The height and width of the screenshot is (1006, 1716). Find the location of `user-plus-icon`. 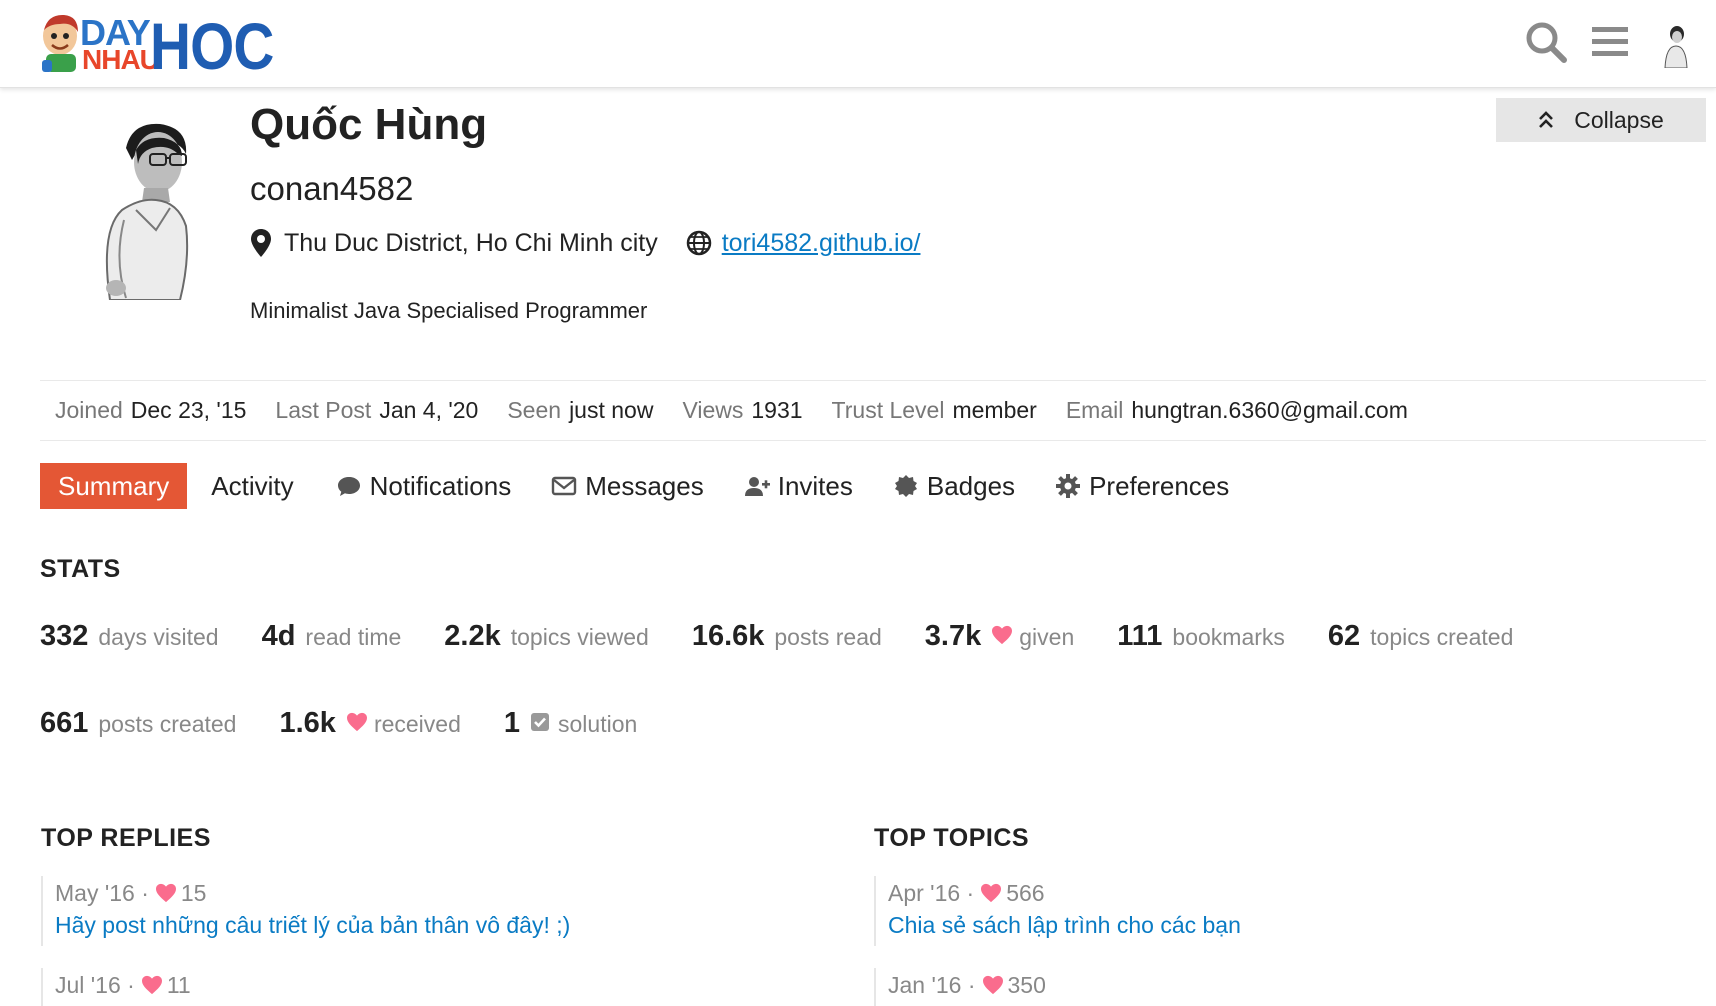

user-plus-icon is located at coordinates (757, 486).